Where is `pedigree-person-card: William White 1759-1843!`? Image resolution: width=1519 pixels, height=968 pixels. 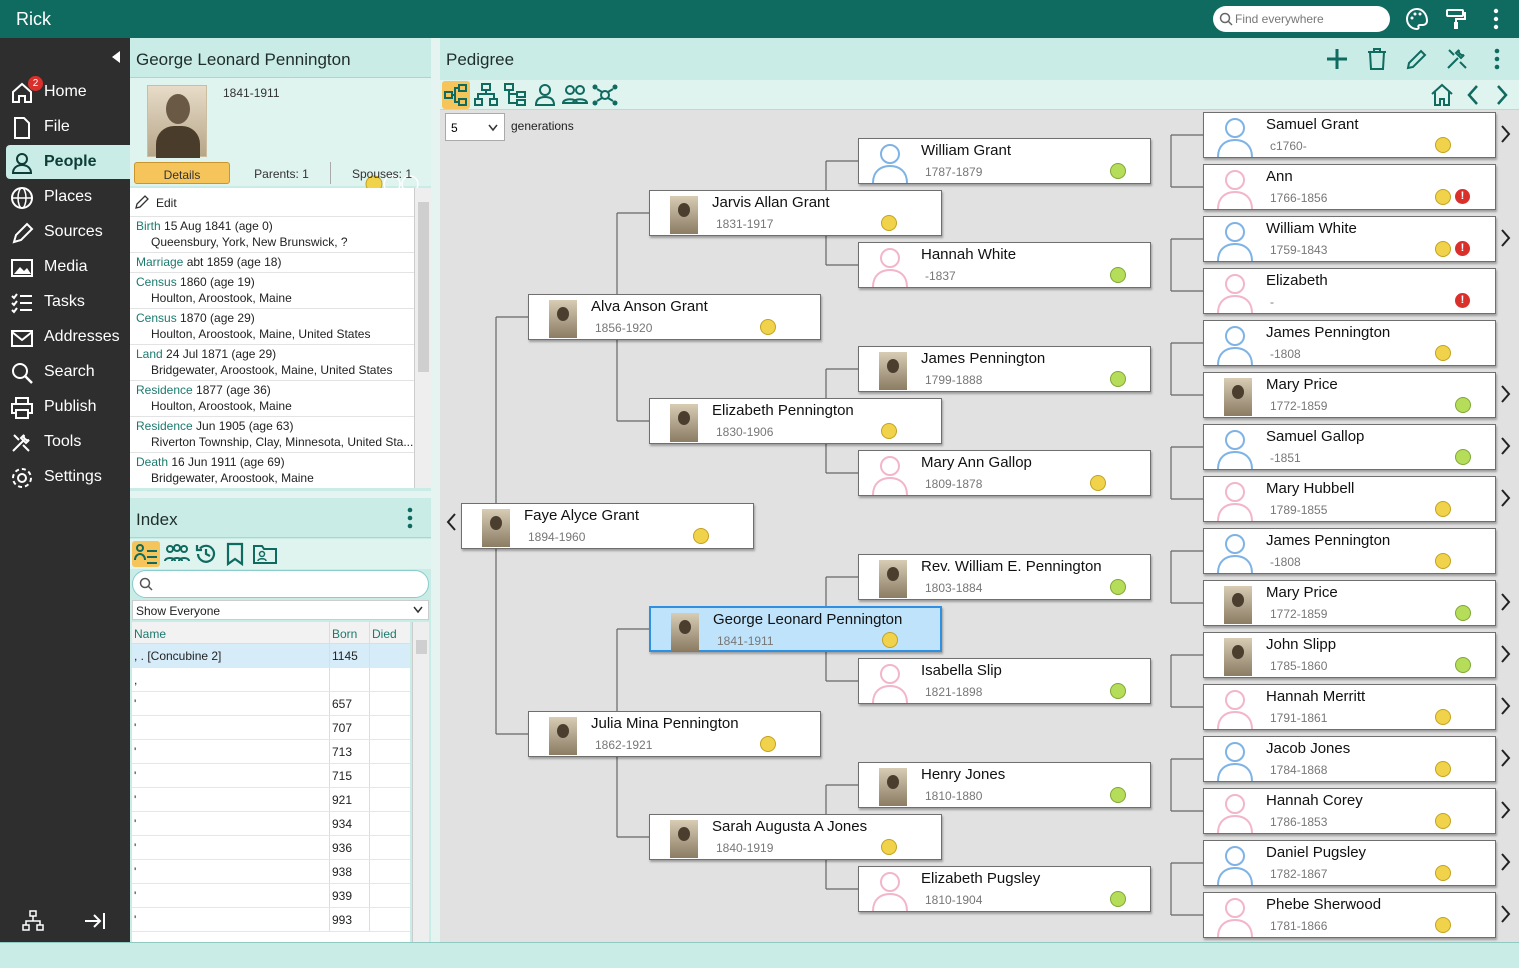 pedigree-person-card: William White 1759-1843! is located at coordinates (1349, 239).